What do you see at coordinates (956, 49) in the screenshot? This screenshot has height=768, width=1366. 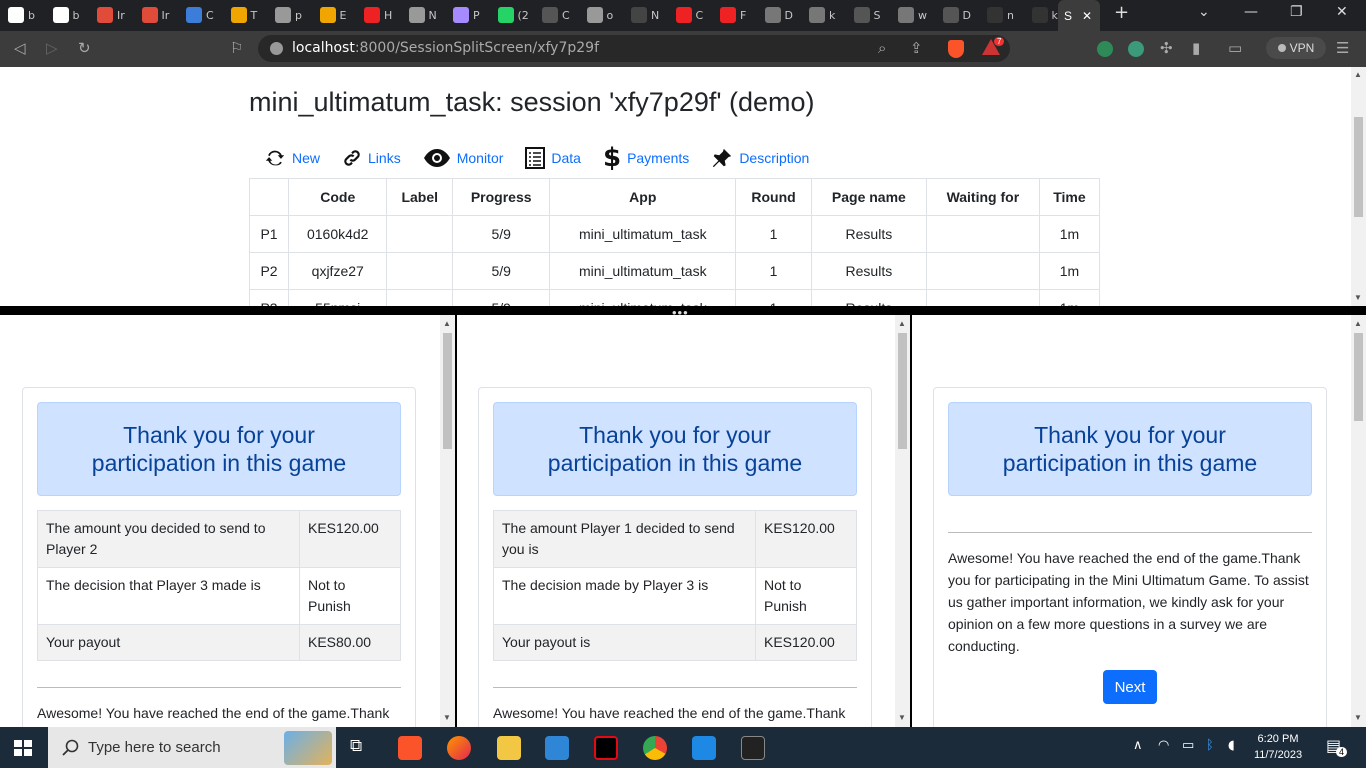 I see `brave-shield-icon` at bounding box center [956, 49].